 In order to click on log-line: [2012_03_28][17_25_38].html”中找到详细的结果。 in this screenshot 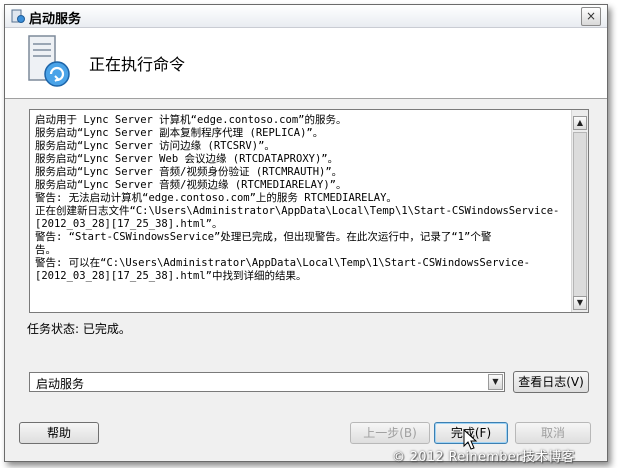, I will do `click(171, 276)`.